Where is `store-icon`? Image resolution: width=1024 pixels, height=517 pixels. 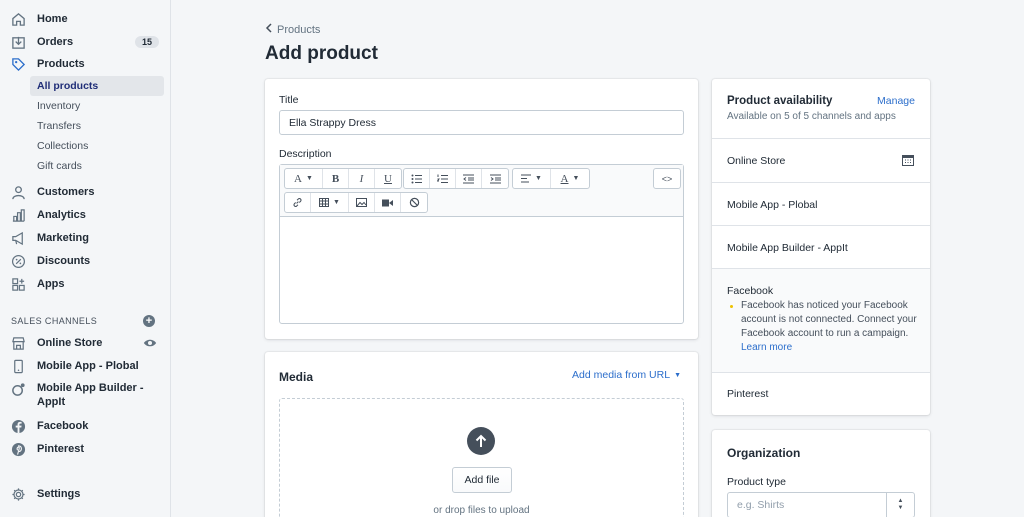
store-icon is located at coordinates (18, 343).